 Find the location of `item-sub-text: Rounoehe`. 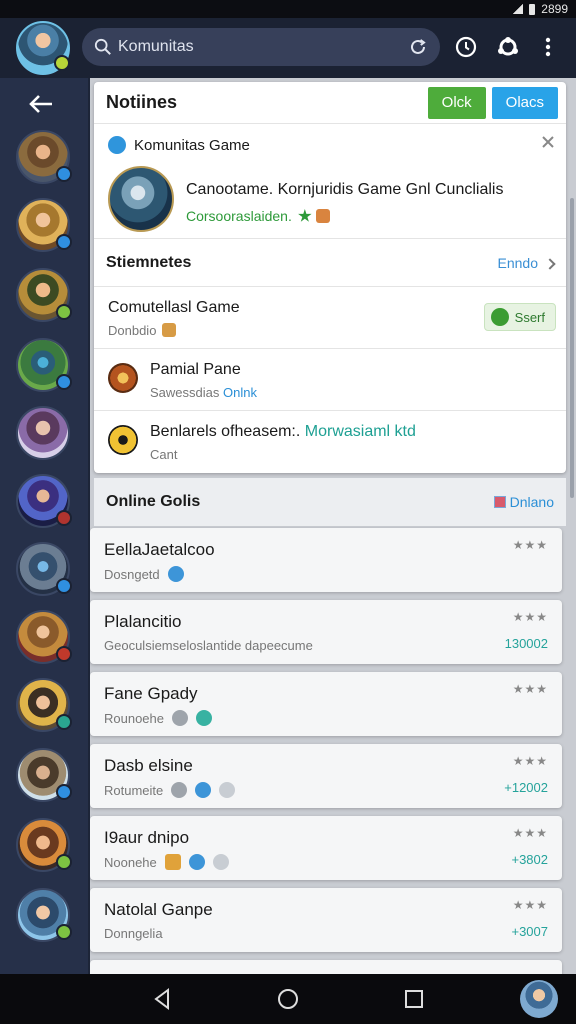

item-sub-text: Rounoehe is located at coordinates (134, 718).